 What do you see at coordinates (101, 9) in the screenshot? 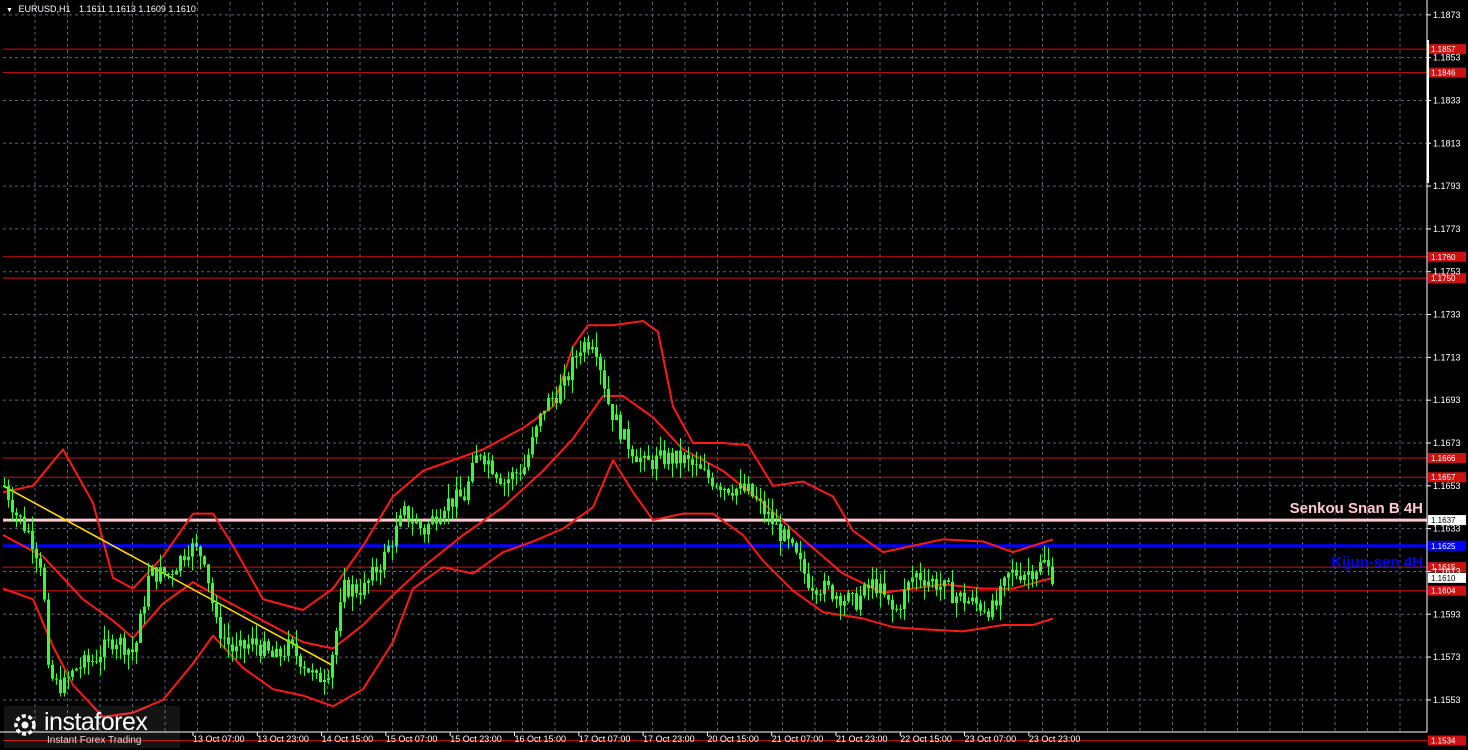
I see `chart-header: ▼ EURUSD,H1 1.1611 1.1613 1.1609 1.1610` at bounding box center [101, 9].